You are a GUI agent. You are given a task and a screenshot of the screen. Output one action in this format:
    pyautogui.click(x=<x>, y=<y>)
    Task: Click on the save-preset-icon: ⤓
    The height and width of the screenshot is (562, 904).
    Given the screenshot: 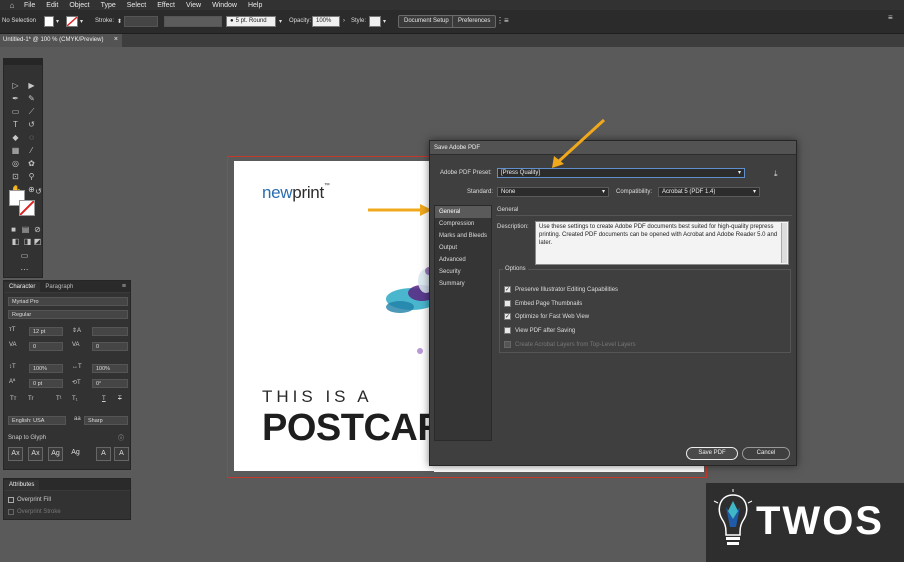 What is the action you would take?
    pyautogui.click(x=776, y=174)
    